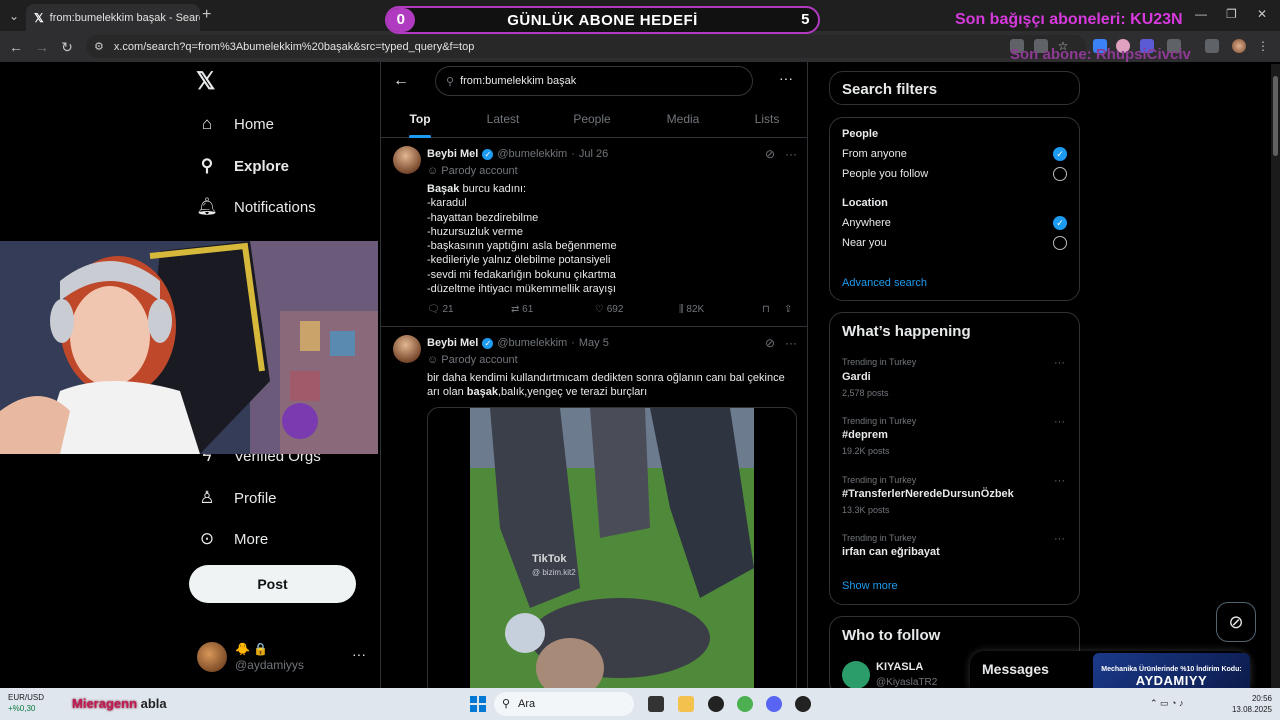 The image size is (1280, 720). I want to click on reply-button: 🗨︎ 21, so click(440, 309).